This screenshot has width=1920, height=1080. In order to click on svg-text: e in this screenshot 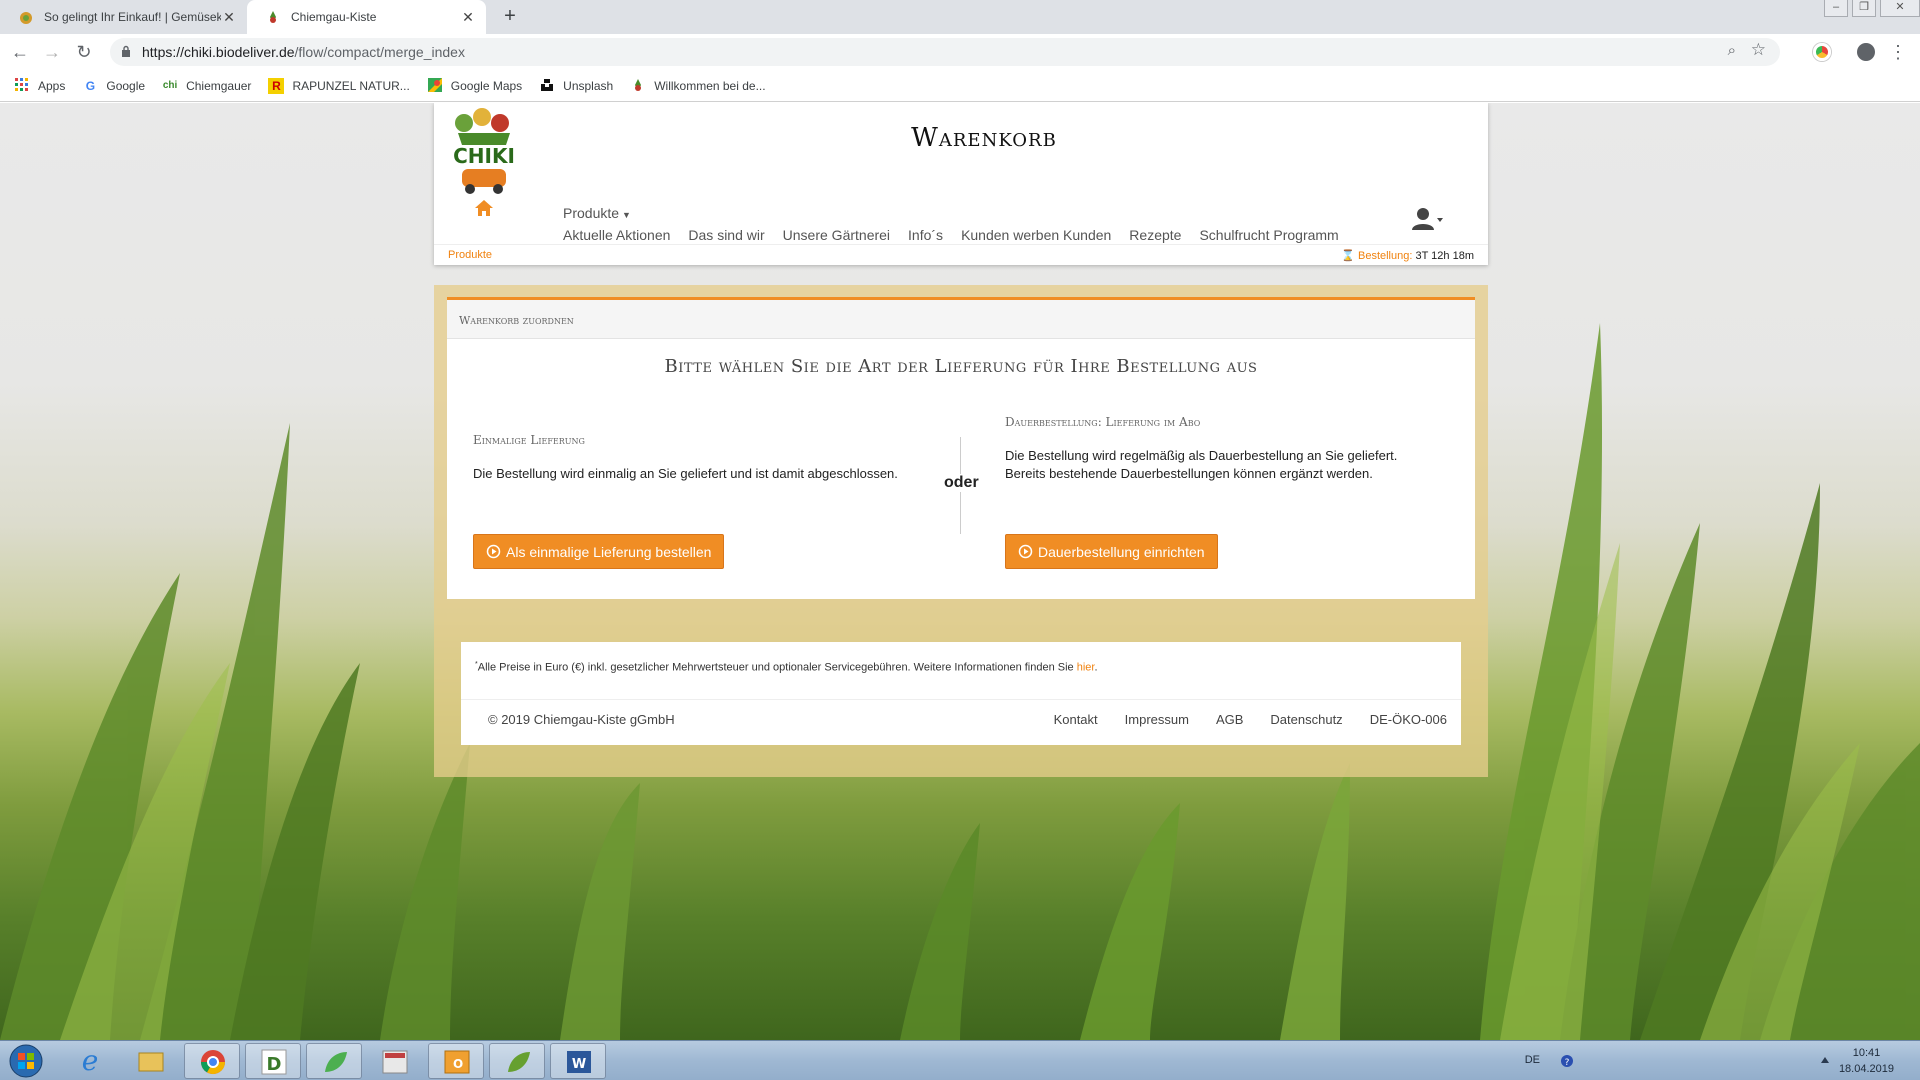, I will do `click(90, 1060)`.